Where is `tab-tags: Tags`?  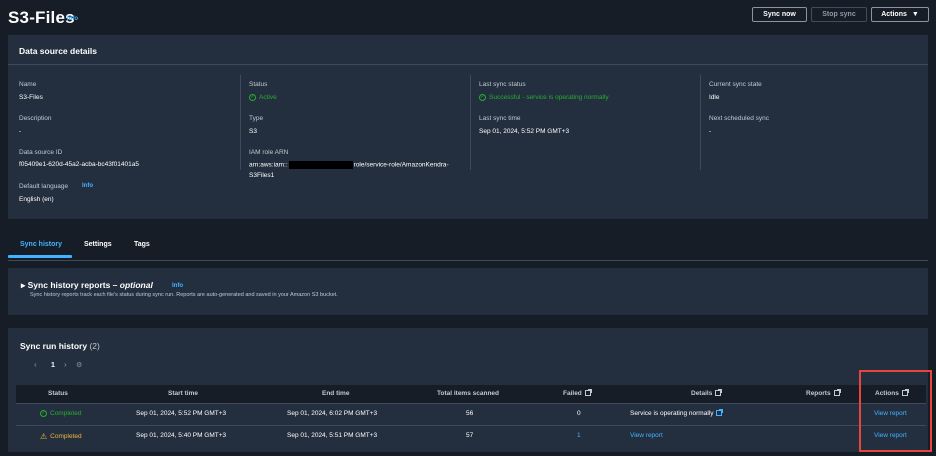
tab-tags: Tags is located at coordinates (142, 244).